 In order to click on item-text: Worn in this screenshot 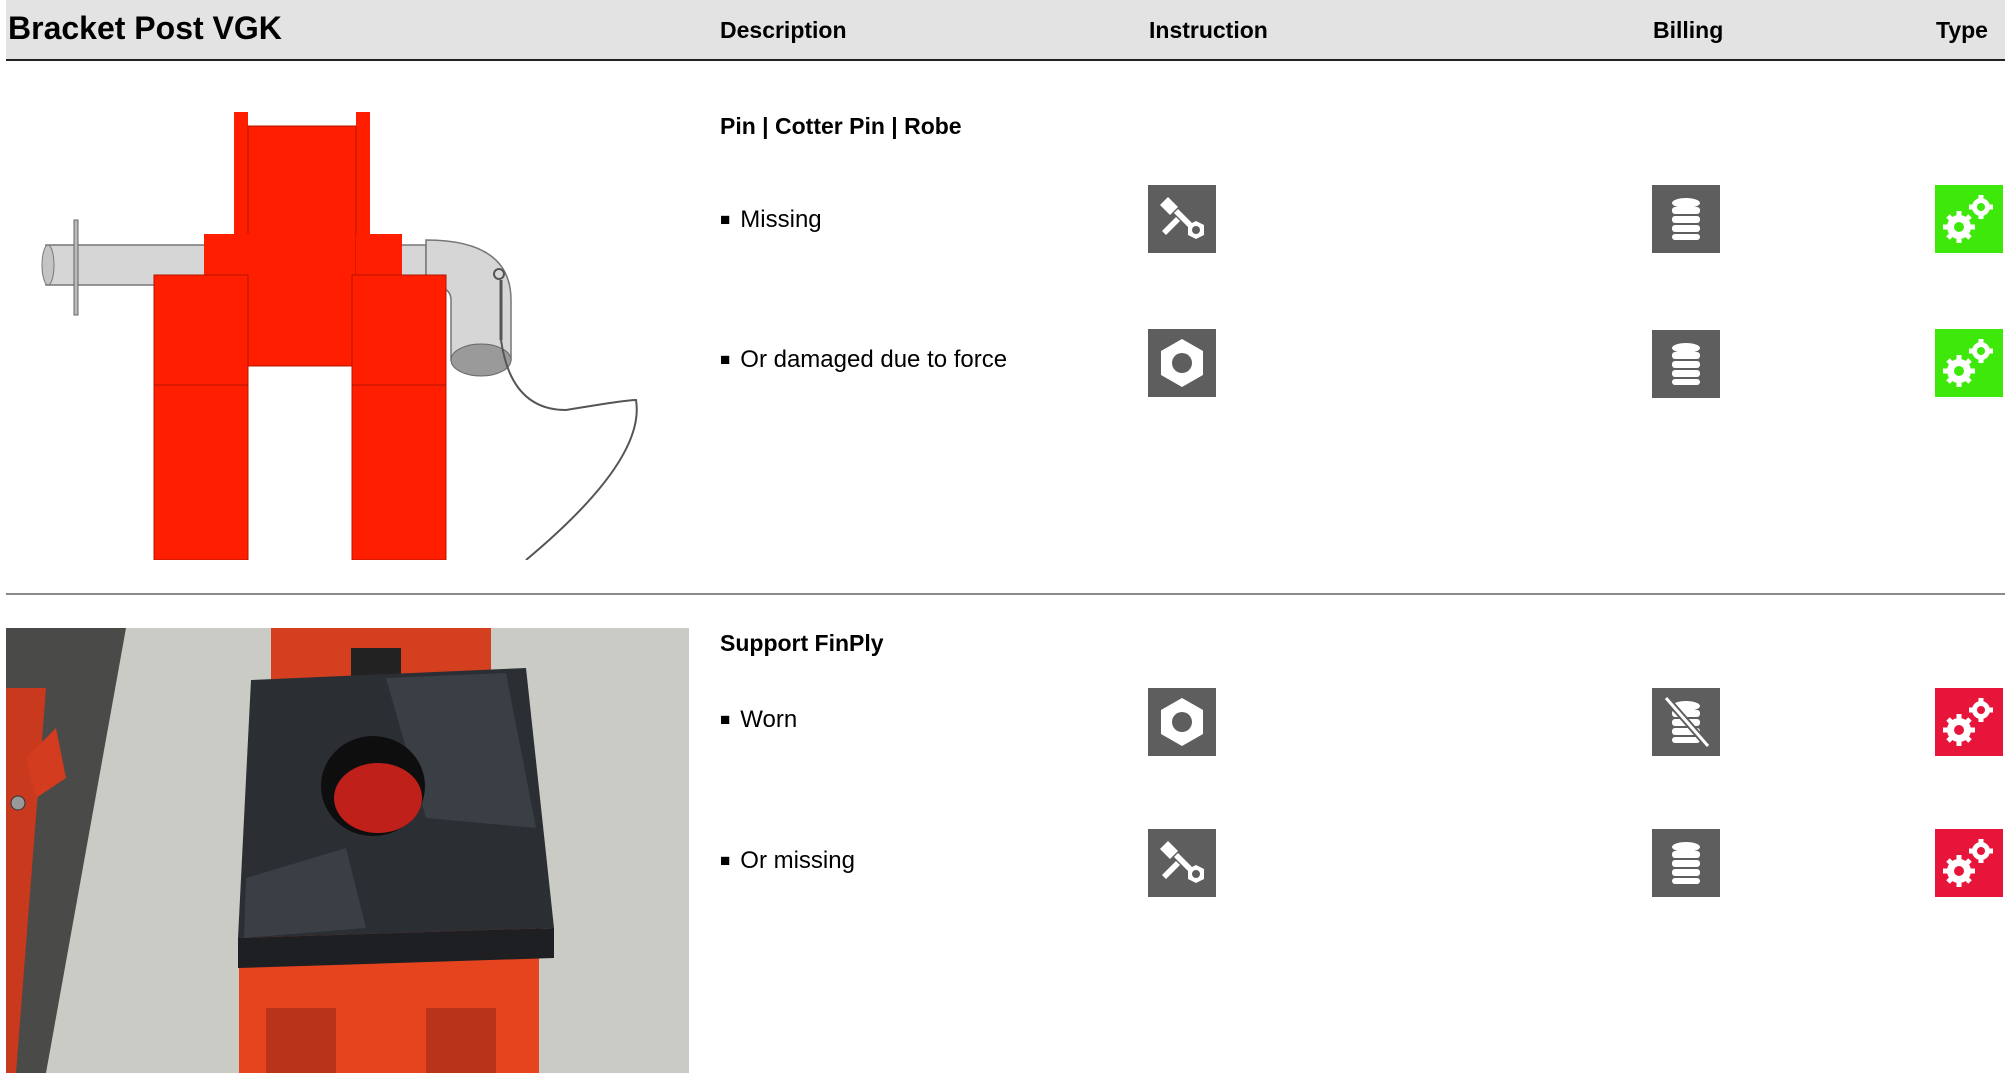, I will do `click(769, 719)`.